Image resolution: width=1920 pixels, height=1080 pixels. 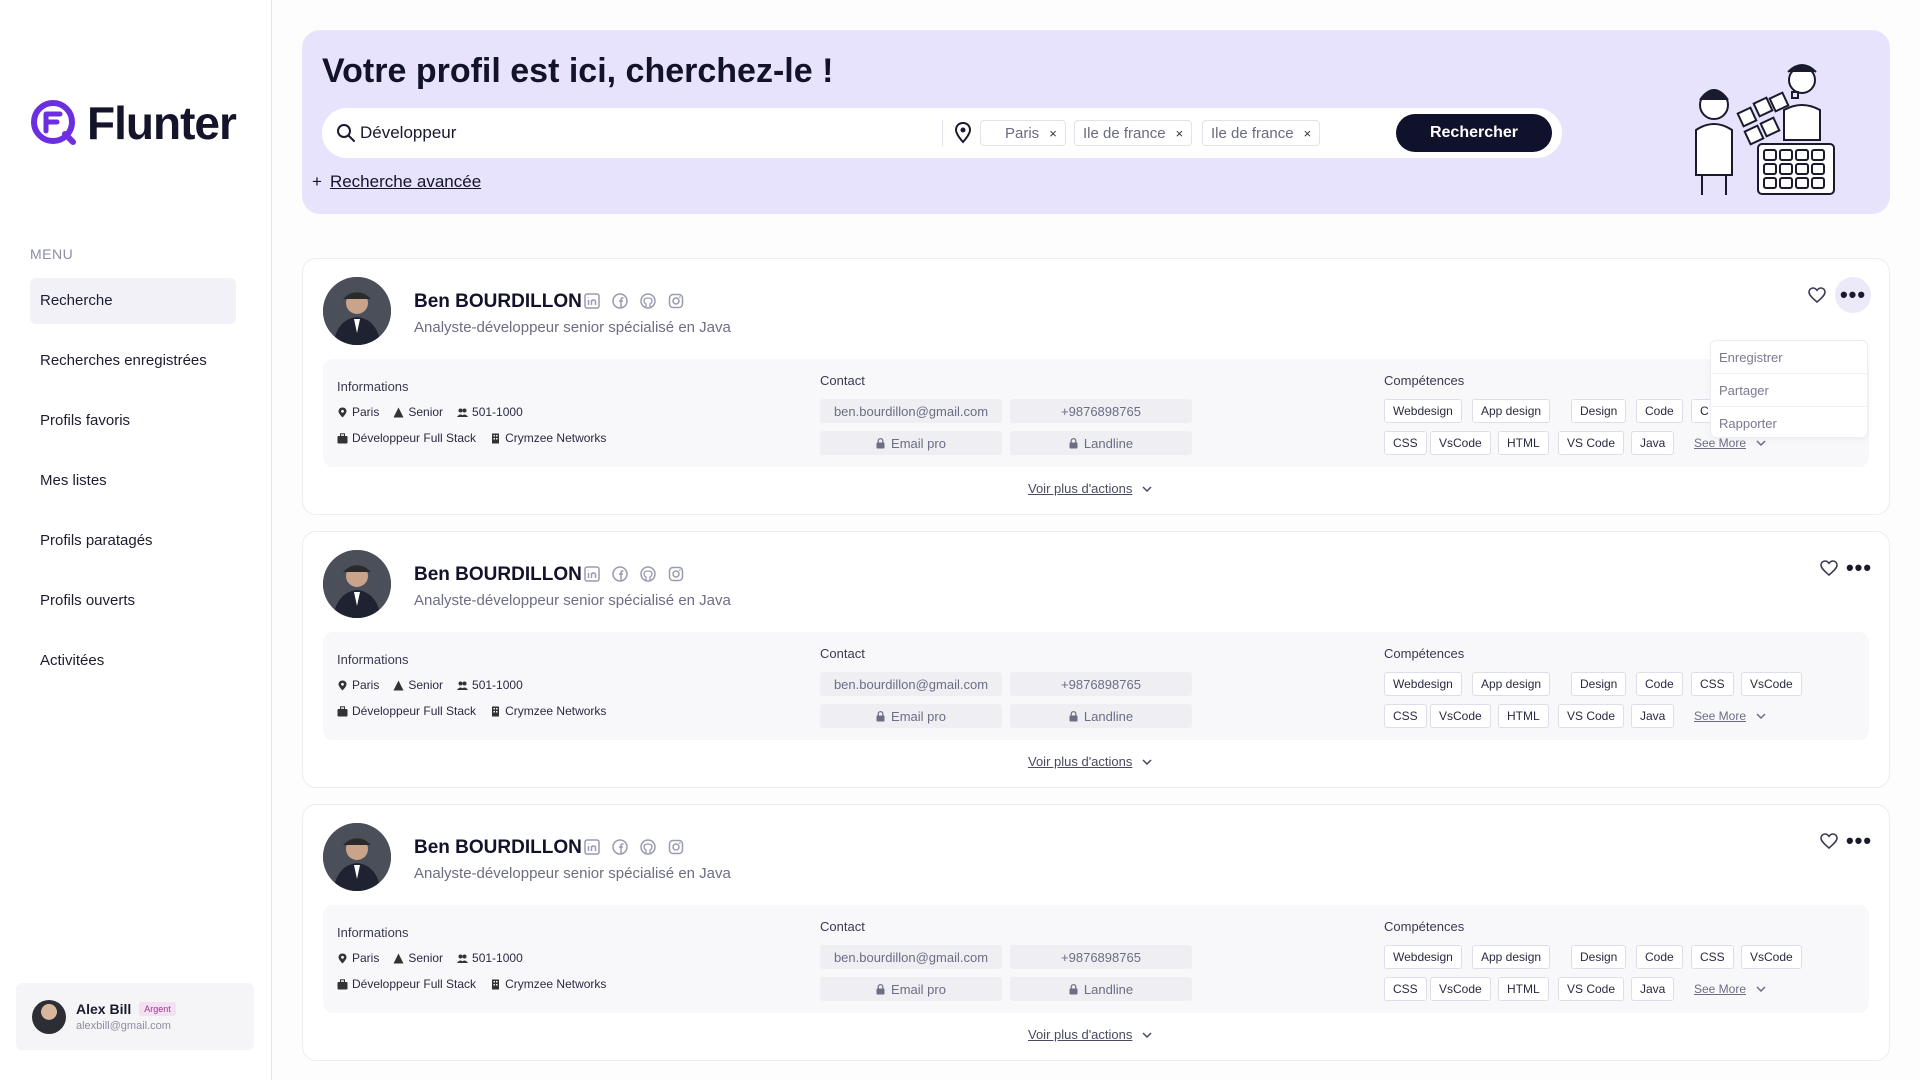 I want to click on briefcase-icon, so click(x=342, y=983).